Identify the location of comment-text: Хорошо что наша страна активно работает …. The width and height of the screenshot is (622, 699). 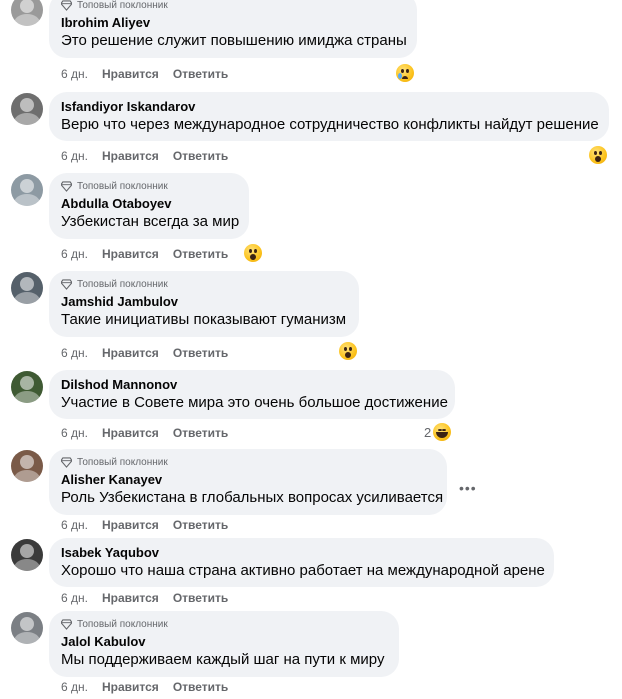
(303, 570).